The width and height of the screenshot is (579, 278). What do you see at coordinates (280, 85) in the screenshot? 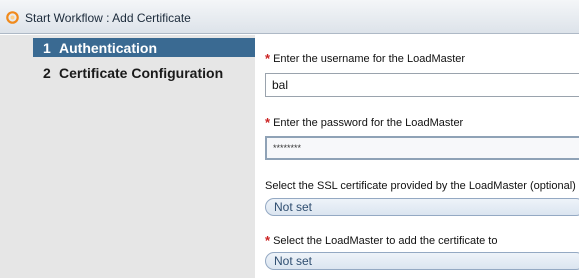
I see `username-value: bal` at bounding box center [280, 85].